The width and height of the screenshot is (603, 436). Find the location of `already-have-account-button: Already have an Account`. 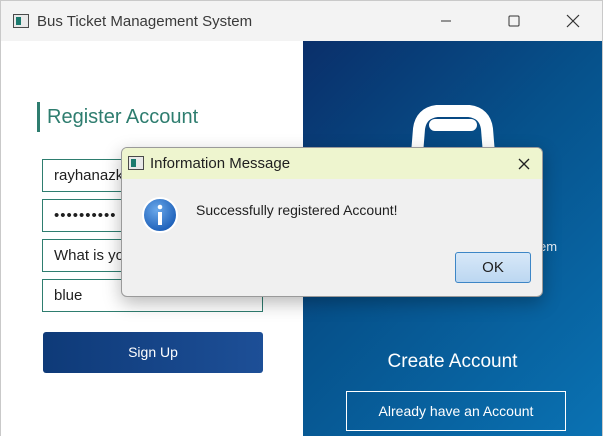

already-have-account-button: Already have an Account is located at coordinates (456, 411).